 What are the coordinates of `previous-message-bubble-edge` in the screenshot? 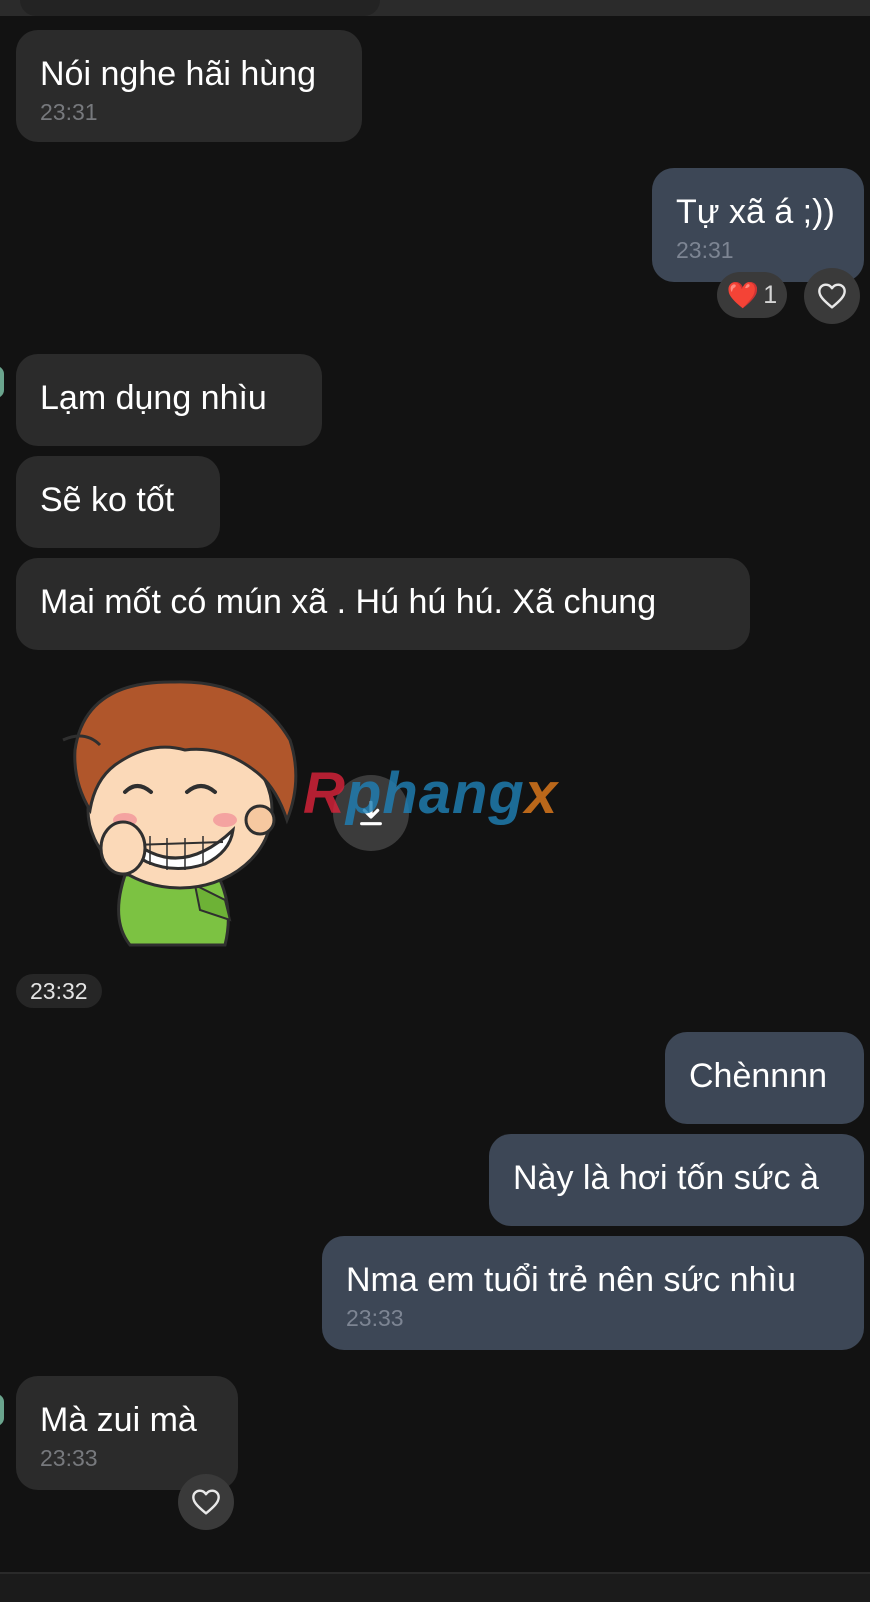 It's located at (200, 8).